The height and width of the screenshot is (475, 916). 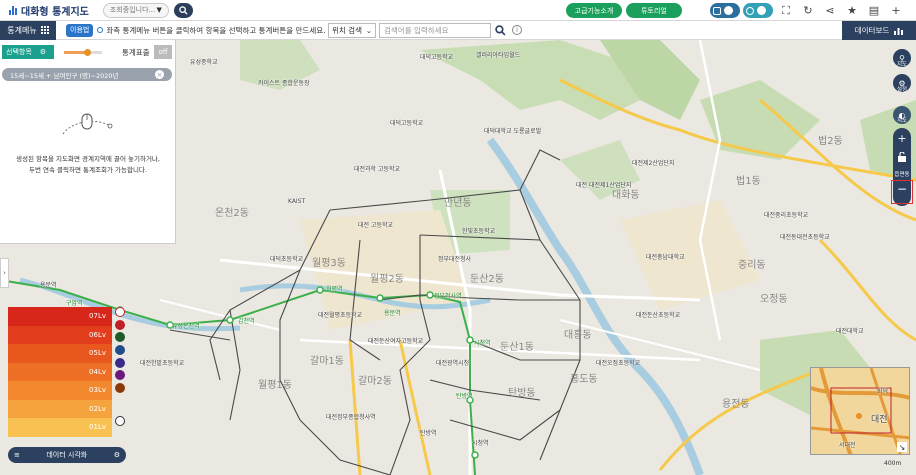 I want to click on usage-notice: 좌측 통계메뉴 버튼을 클릭하여 항목을 선택하고 통계버튼을 만드세요., so click(x=211, y=30).